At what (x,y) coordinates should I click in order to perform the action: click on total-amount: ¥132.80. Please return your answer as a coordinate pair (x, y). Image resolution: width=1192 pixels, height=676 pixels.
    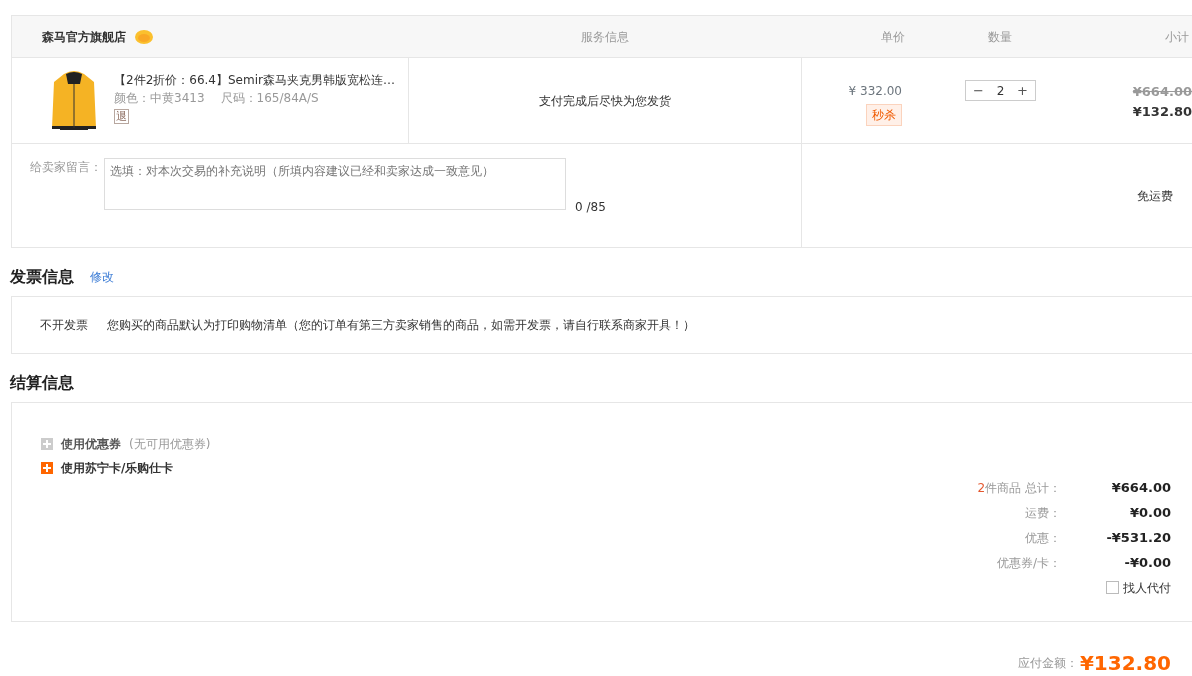
    Looking at the image, I should click on (1125, 663).